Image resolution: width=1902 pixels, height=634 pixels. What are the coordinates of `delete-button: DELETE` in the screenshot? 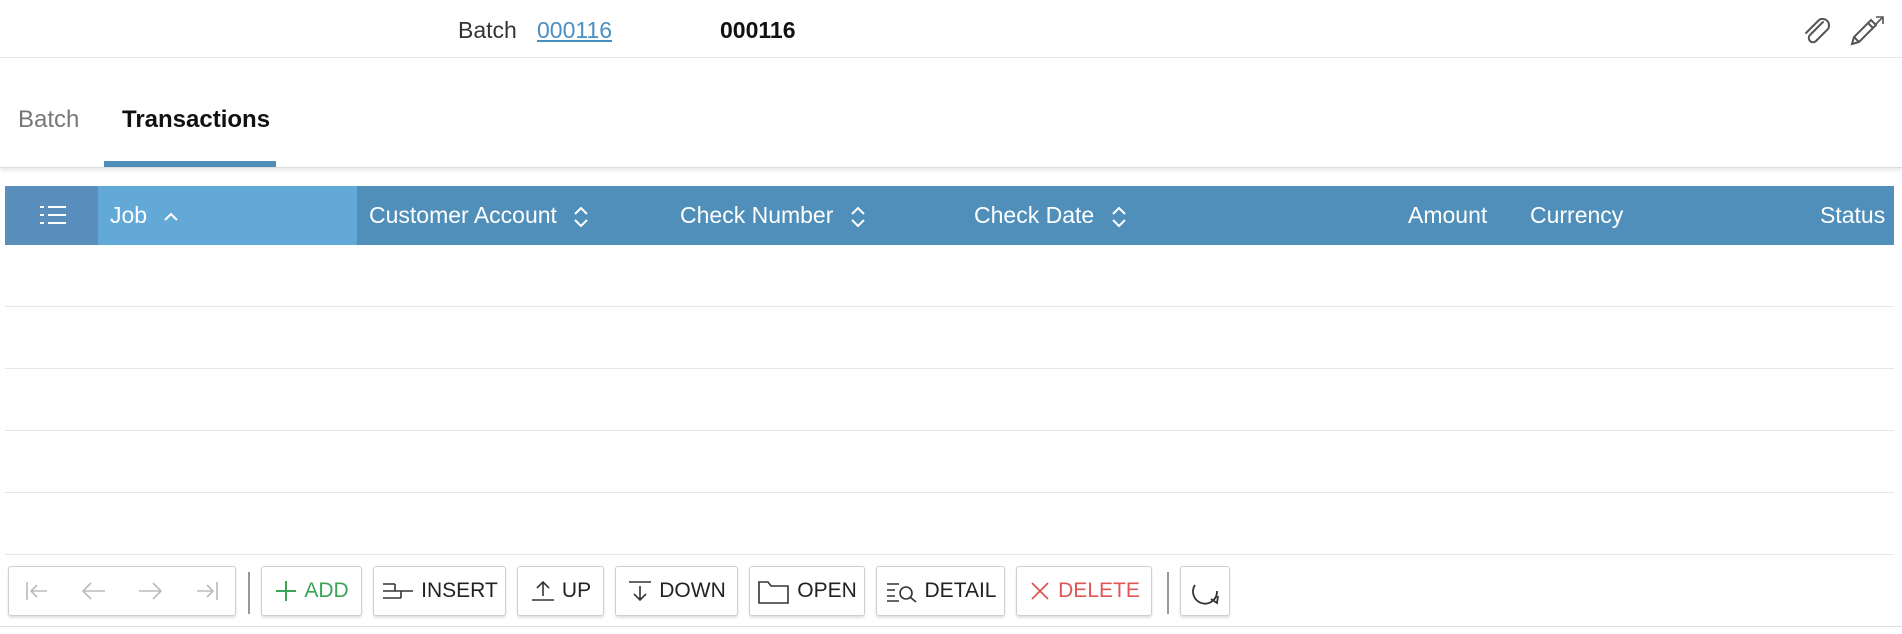 It's located at (1084, 591).